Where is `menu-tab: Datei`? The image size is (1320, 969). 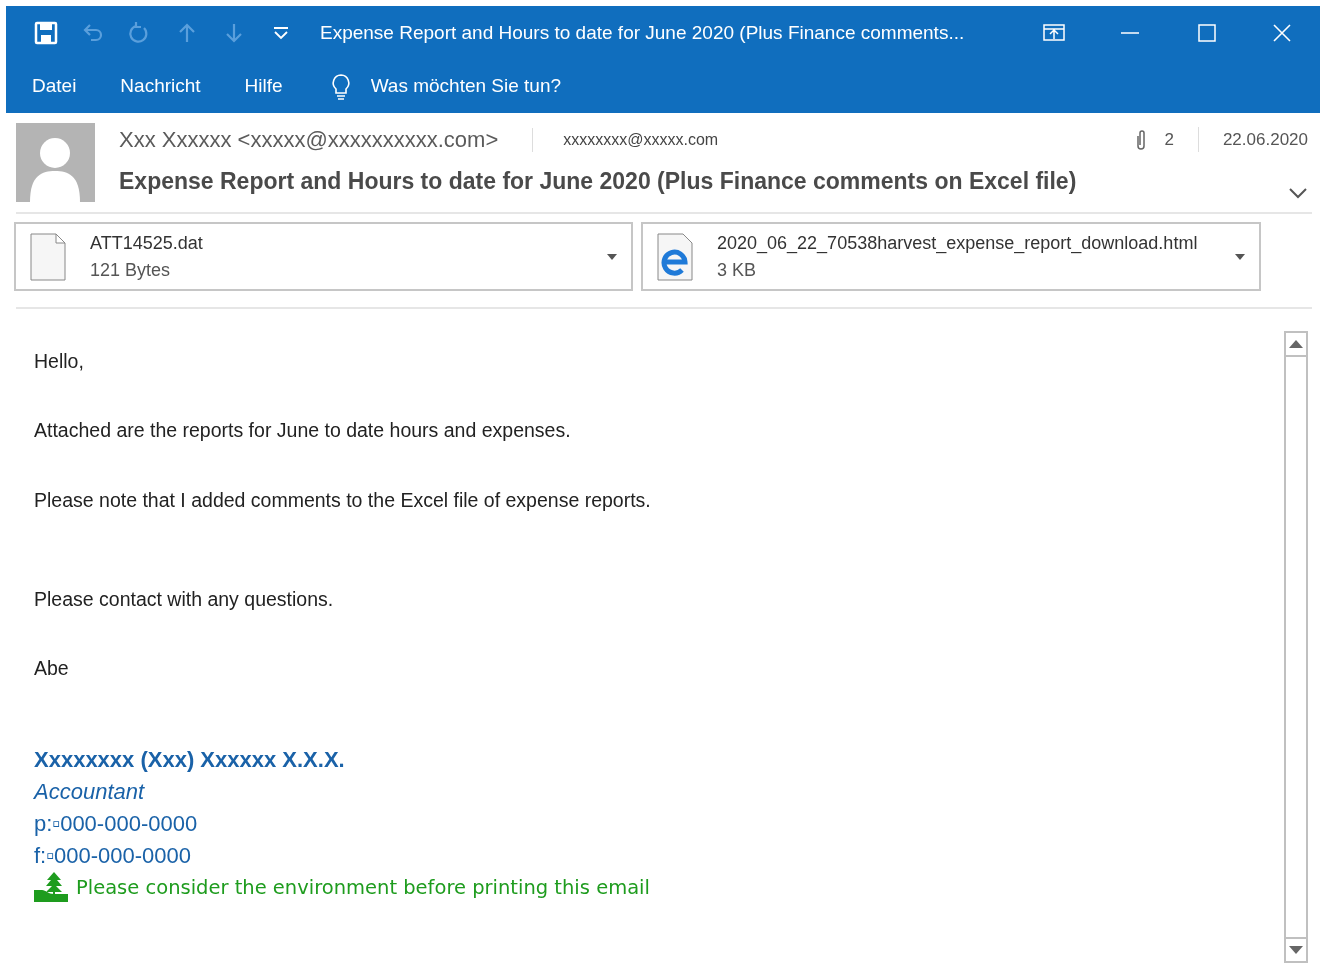
menu-tab: Datei is located at coordinates (54, 86).